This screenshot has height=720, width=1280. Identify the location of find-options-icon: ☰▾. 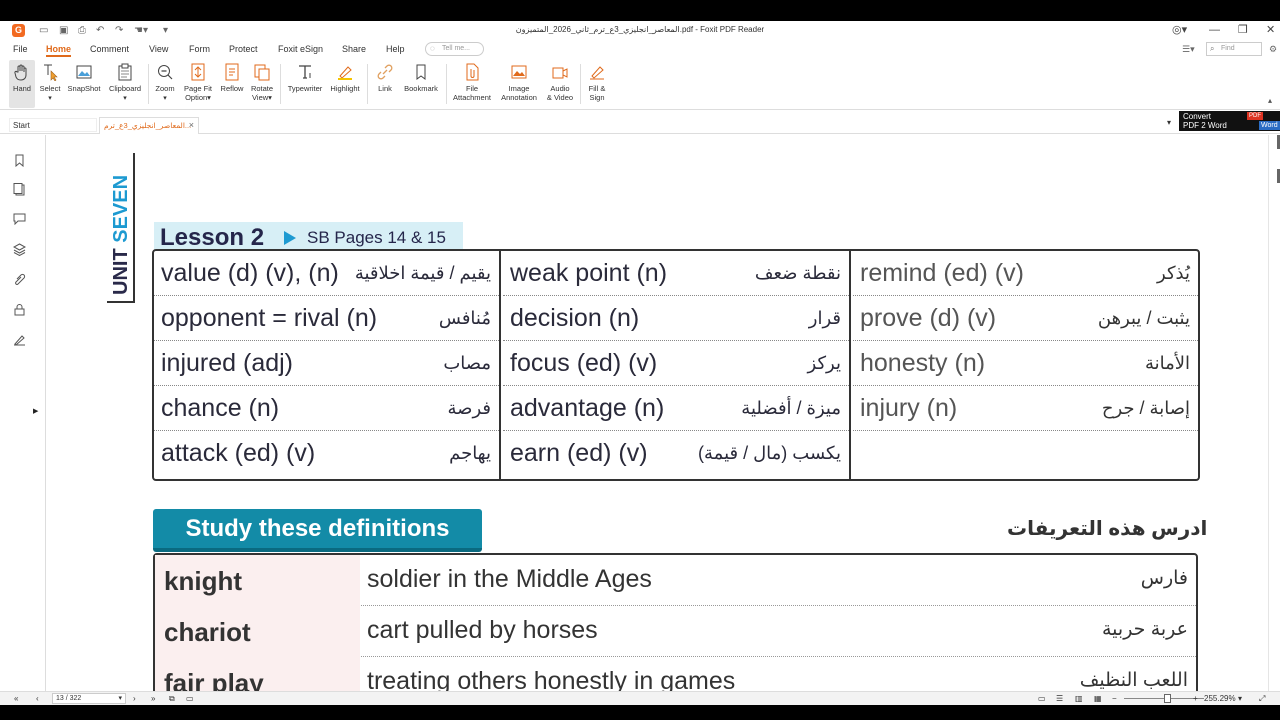
(1188, 49).